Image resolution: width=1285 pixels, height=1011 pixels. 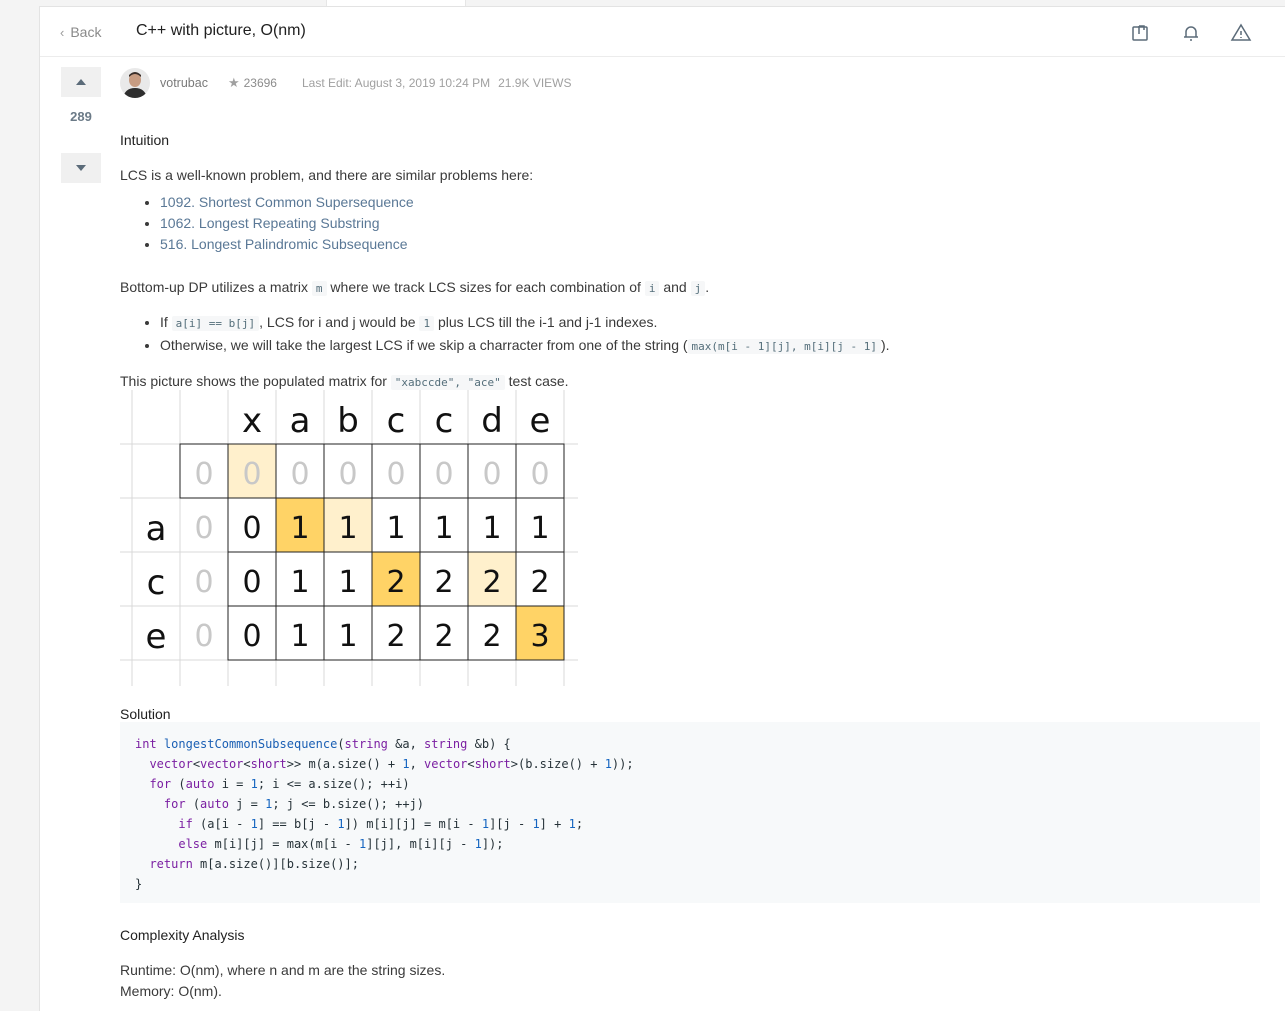 What do you see at coordinates (348, 421) in the screenshot?
I see `matrix-col-header: b` at bounding box center [348, 421].